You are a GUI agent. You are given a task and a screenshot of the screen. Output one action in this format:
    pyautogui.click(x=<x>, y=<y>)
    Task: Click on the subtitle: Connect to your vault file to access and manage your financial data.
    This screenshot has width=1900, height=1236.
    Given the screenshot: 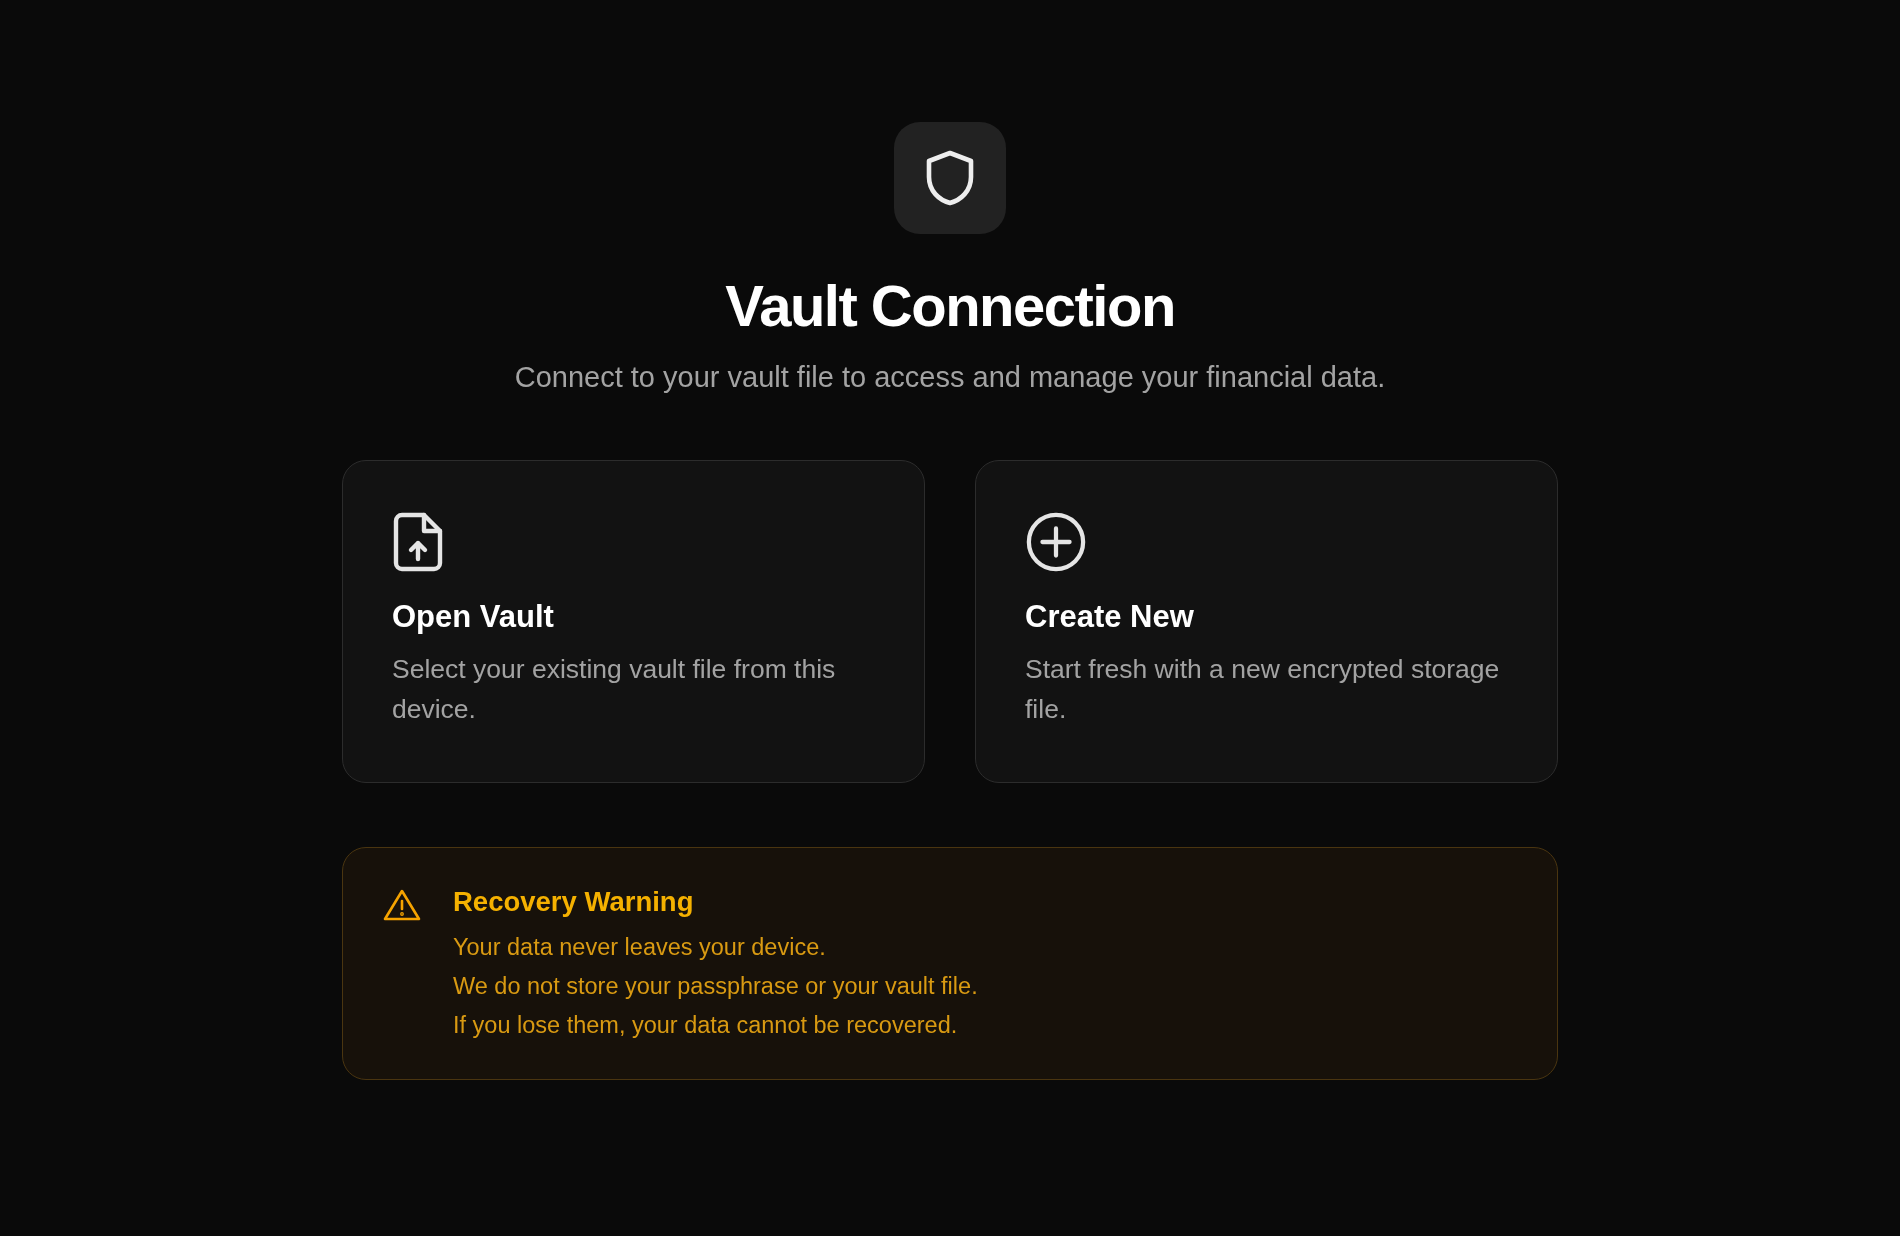 What is the action you would take?
    pyautogui.click(x=950, y=377)
    